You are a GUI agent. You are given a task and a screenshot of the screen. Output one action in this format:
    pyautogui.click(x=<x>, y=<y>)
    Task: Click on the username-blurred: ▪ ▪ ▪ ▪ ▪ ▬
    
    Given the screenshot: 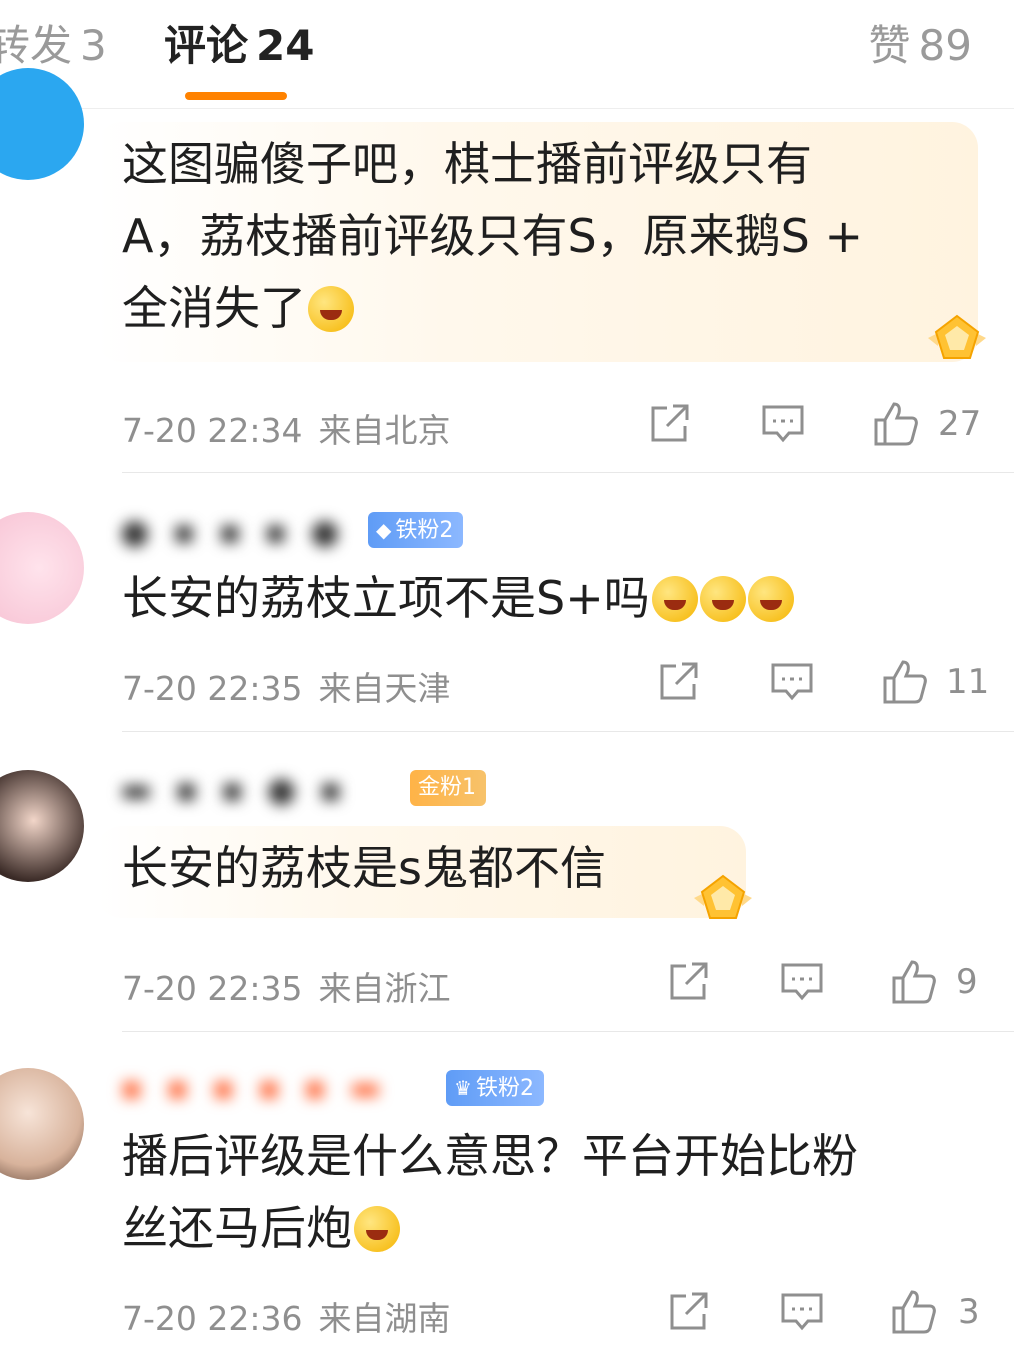 What is the action you would take?
    pyautogui.click(x=253, y=1090)
    